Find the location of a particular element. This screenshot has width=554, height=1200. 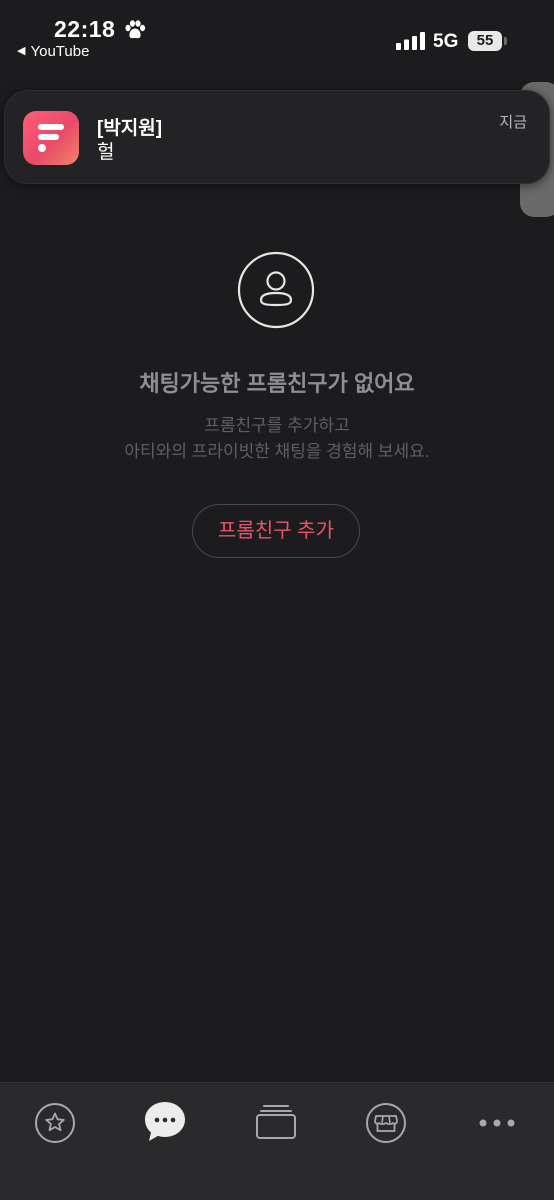

tab-cards is located at coordinates (276, 1123).